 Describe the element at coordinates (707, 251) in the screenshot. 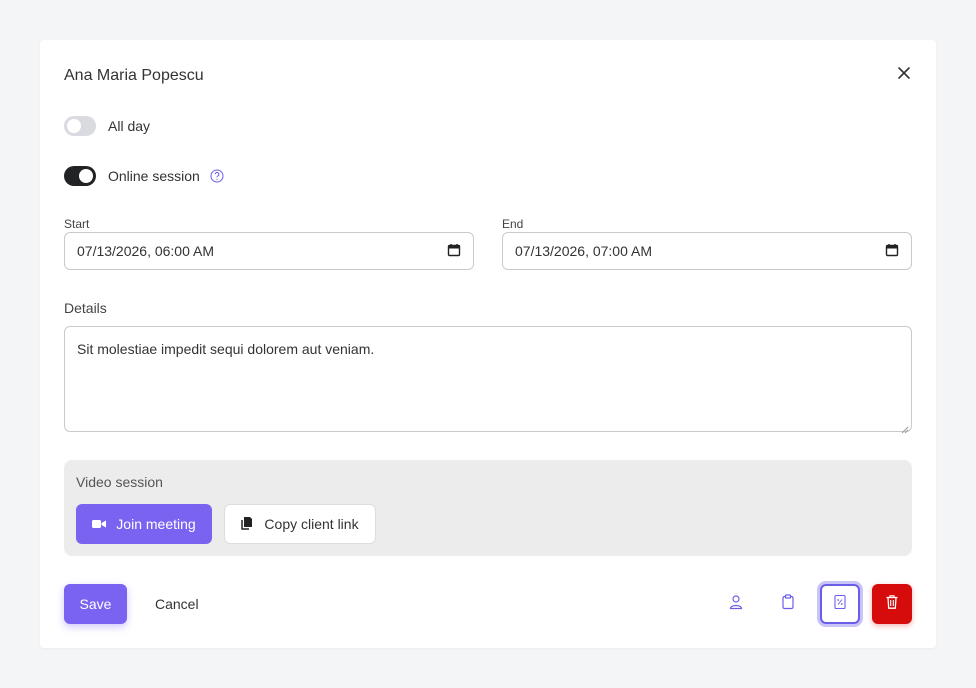

I see `end-datetime-input: 07/13/2026, 07:00 AM` at that location.